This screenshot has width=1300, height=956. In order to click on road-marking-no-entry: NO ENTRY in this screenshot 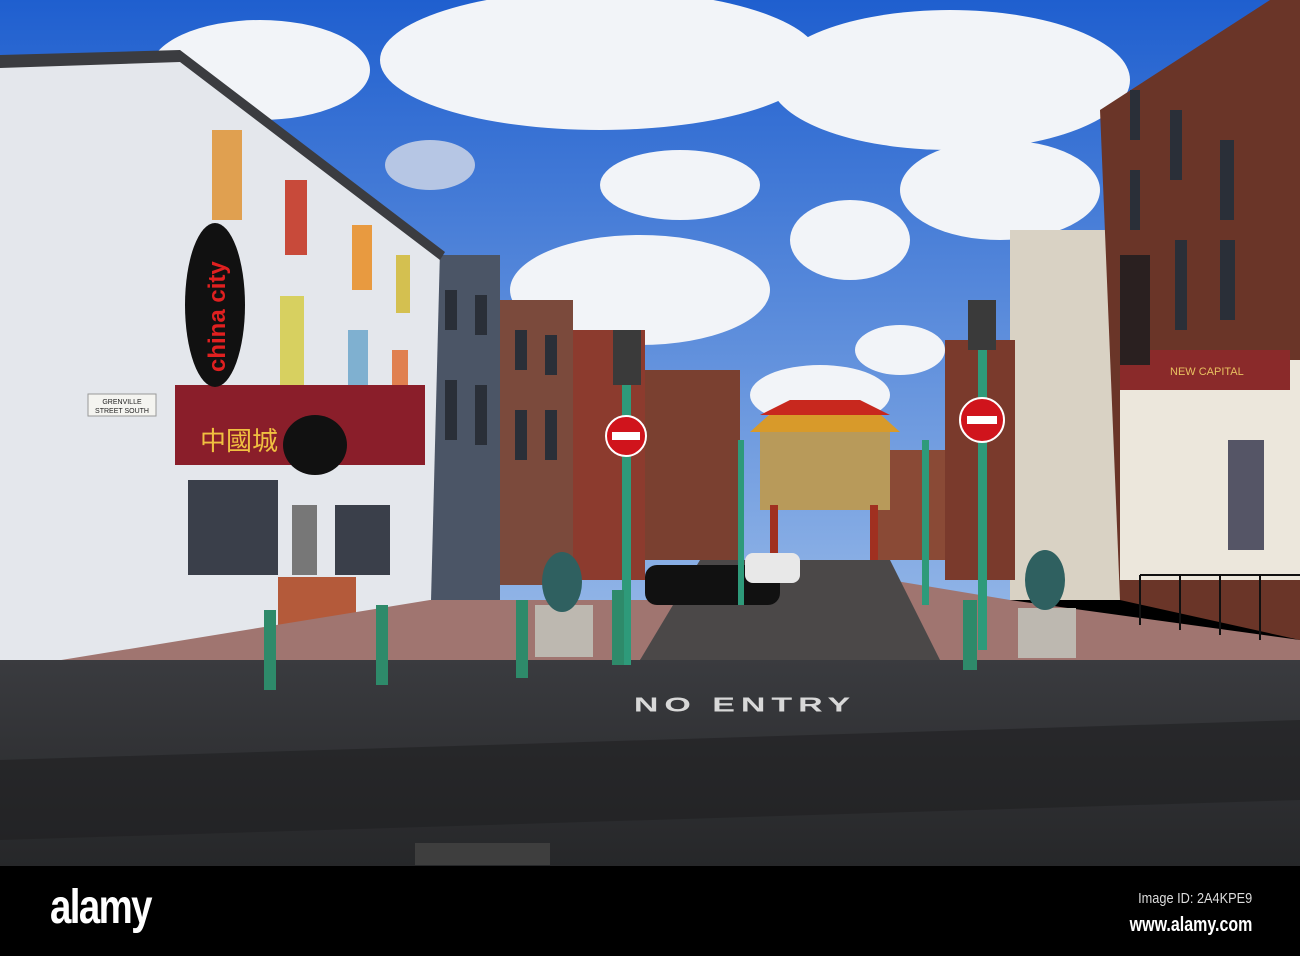, I will do `click(745, 704)`.